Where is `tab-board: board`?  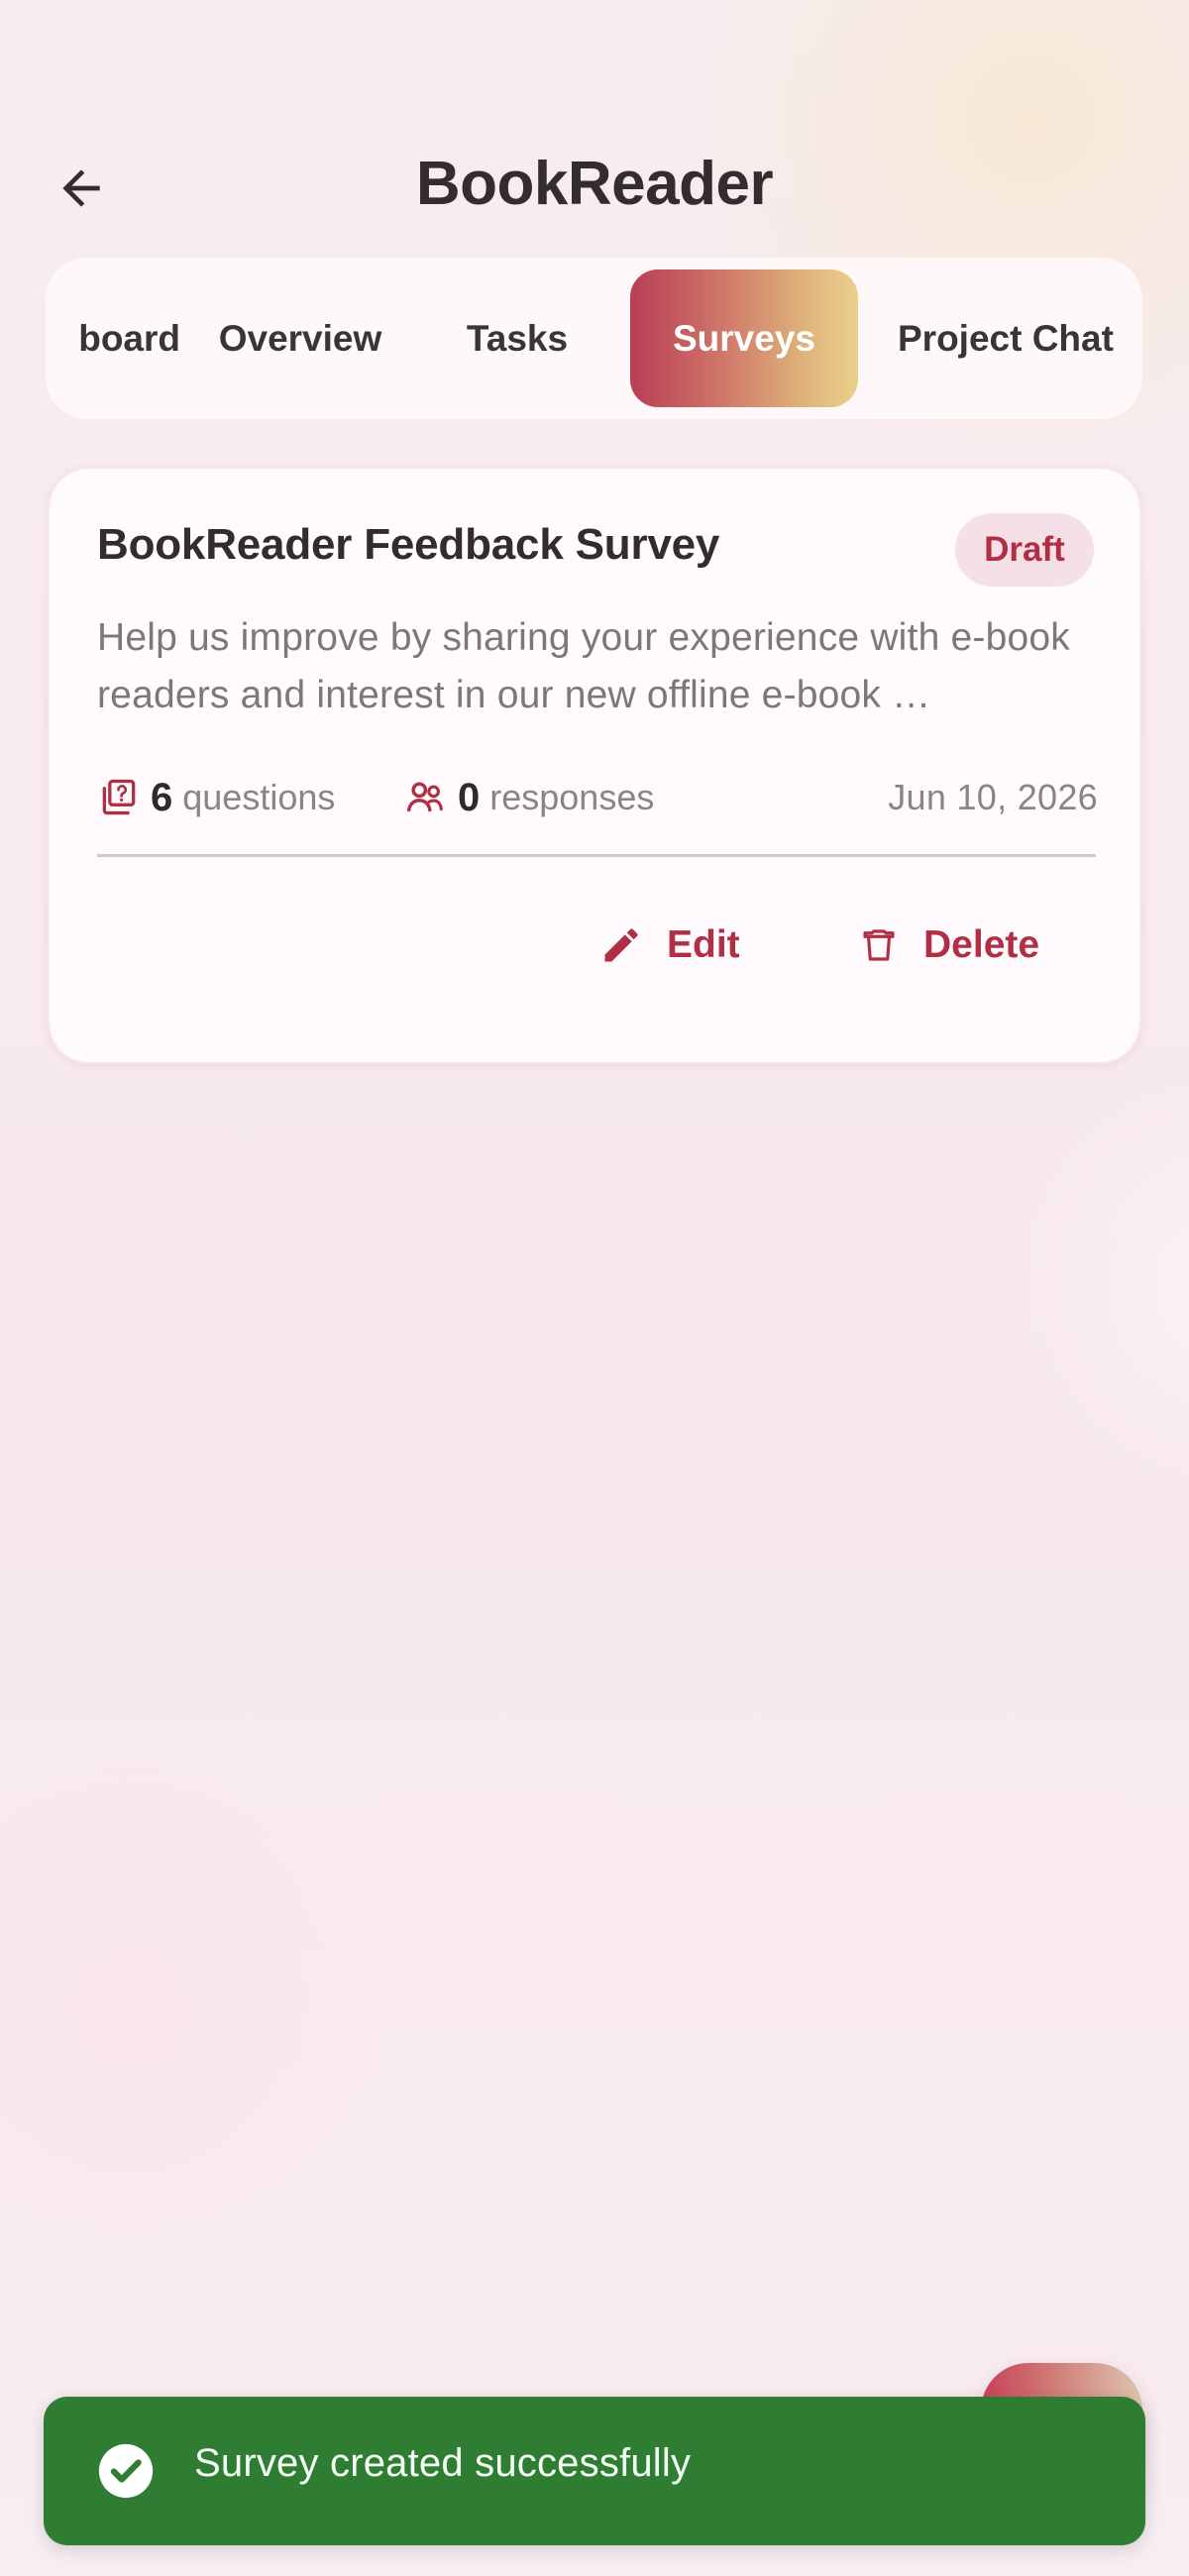
tab-board: board is located at coordinates (116, 338).